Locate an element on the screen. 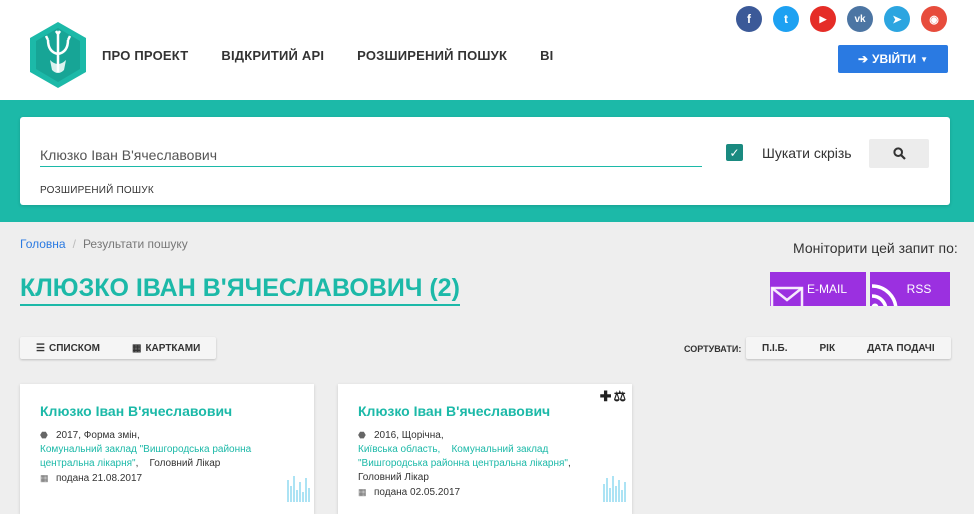  monitor-email-button: E-MAIL is located at coordinates (818, 289).